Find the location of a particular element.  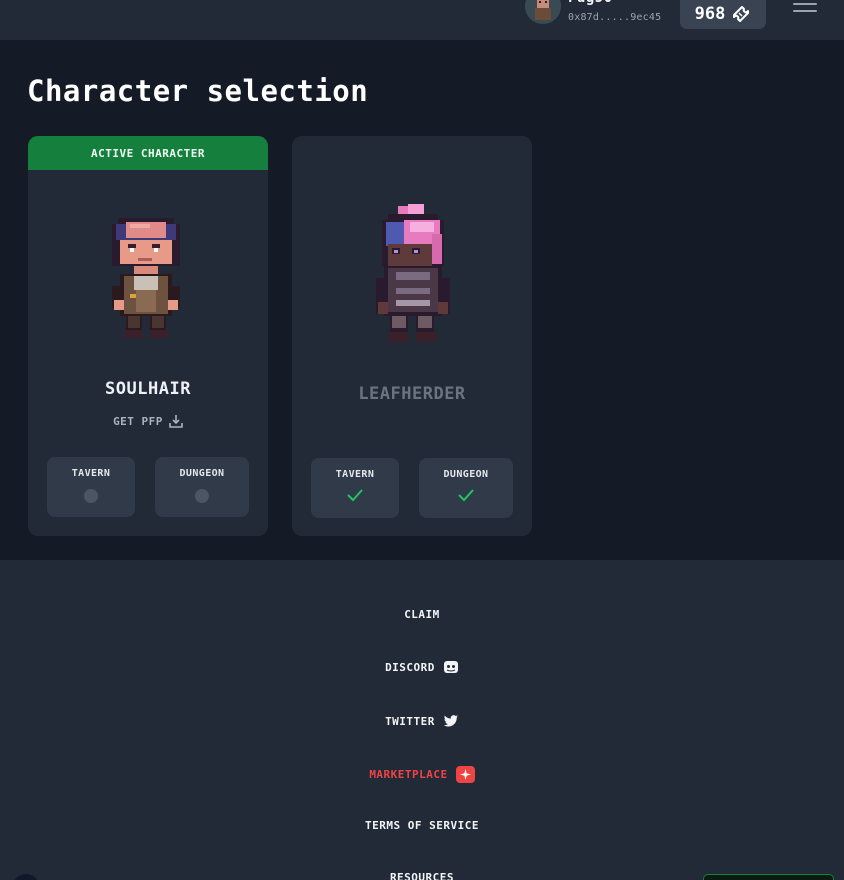

claim-label: CLAIM is located at coordinates (422, 614).